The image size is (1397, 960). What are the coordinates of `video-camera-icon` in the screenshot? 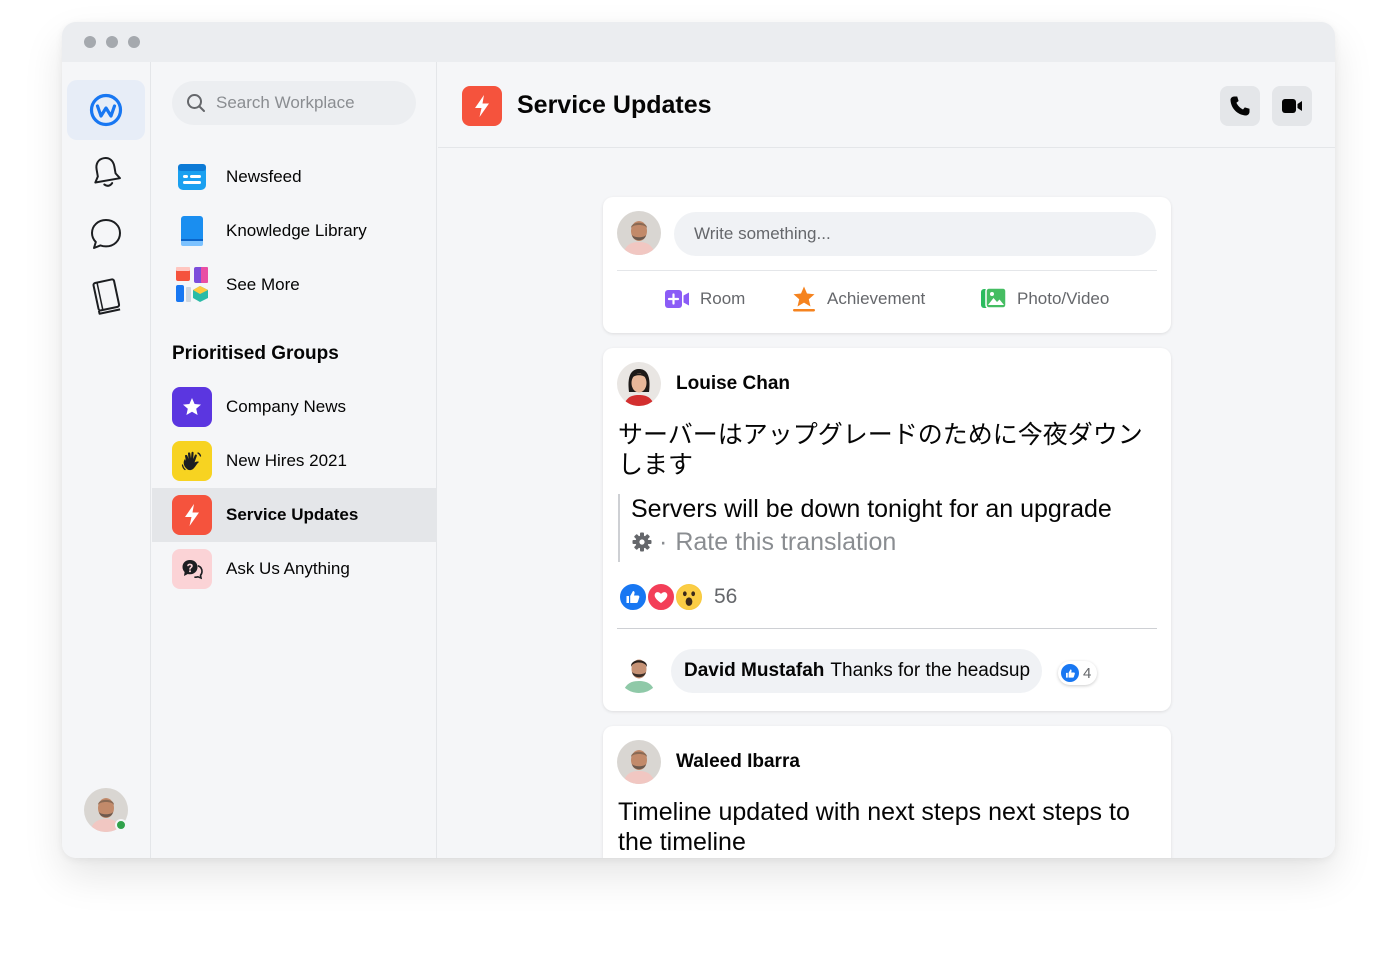 It's located at (1292, 106).